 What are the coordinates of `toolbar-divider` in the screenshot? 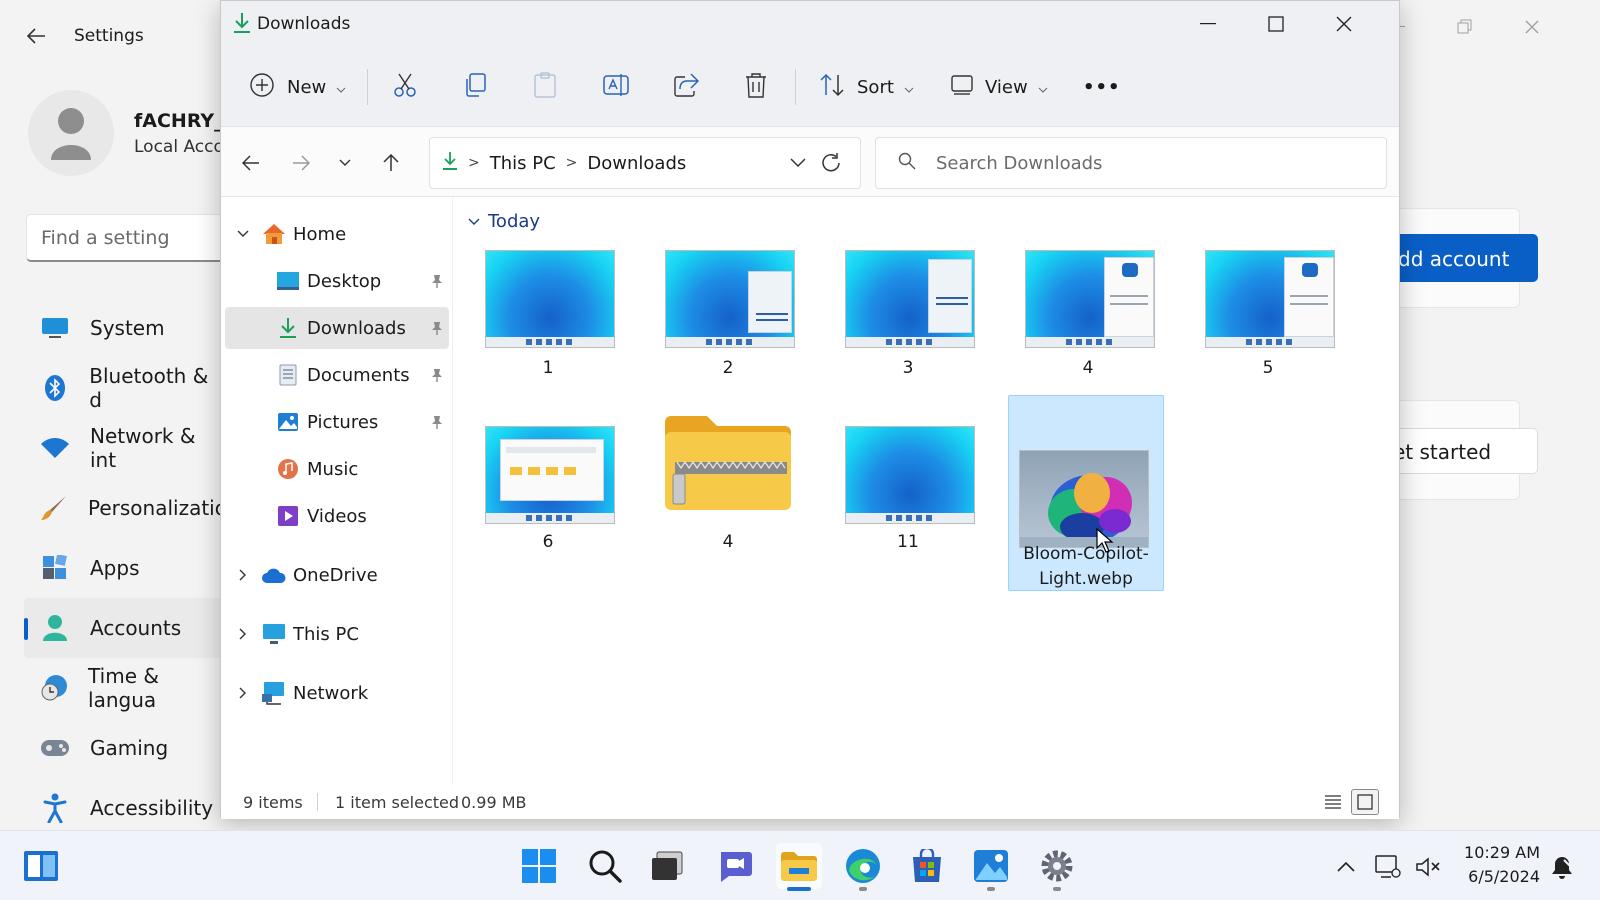 It's located at (795, 87).